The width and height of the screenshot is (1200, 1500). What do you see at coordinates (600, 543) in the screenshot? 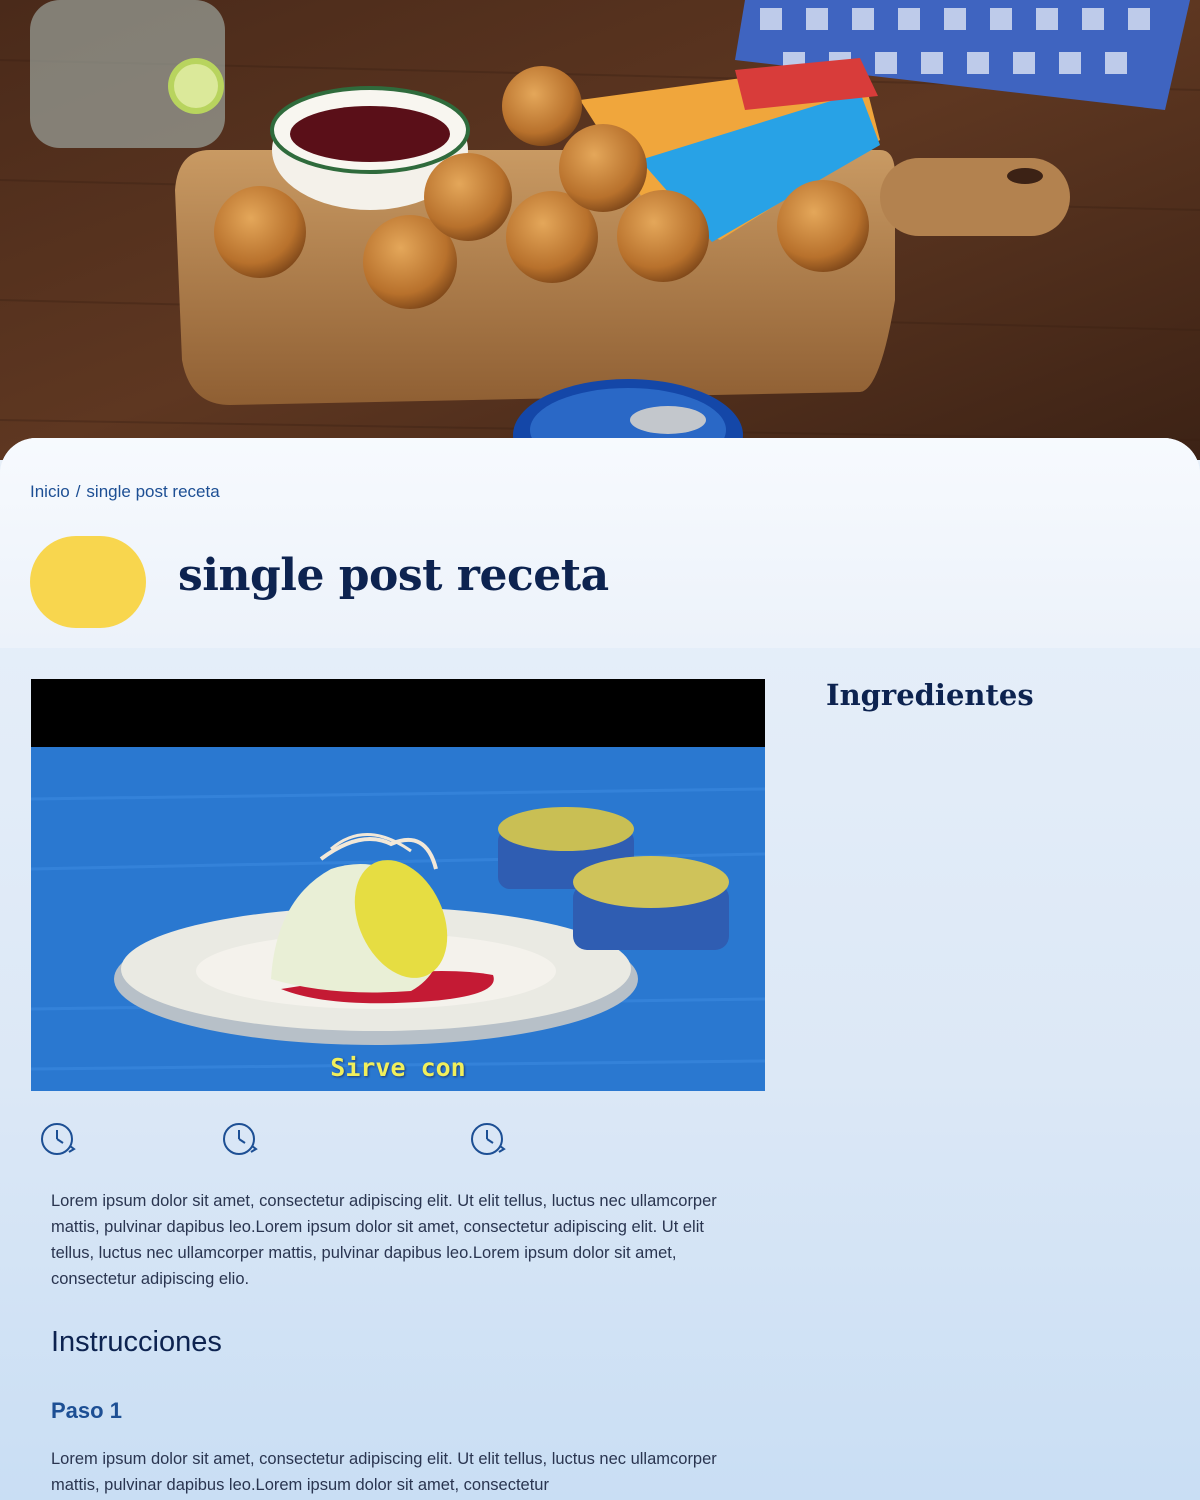
I see `page-header` at bounding box center [600, 543].